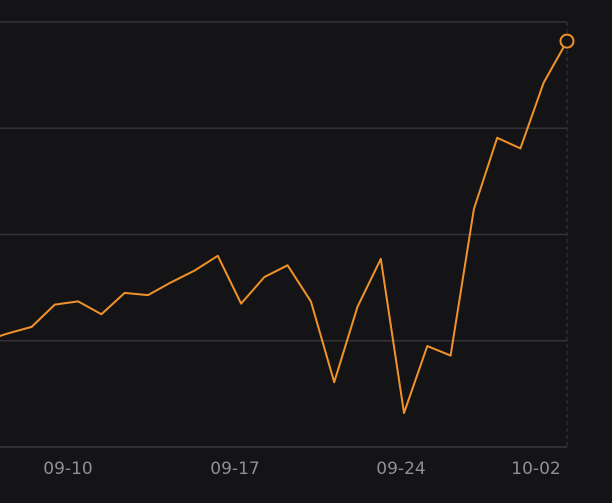  What do you see at coordinates (67, 469) in the screenshot?
I see `x-tick-label: 09-10` at bounding box center [67, 469].